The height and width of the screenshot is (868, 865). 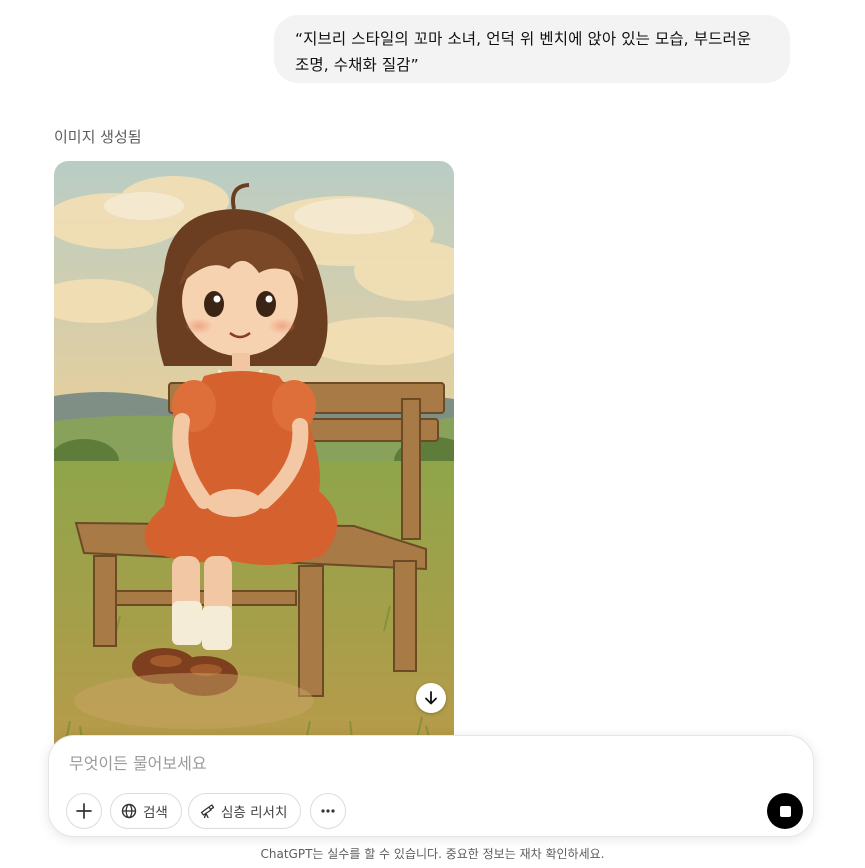 I want to click on message-composer: 검색 심층 리서치, so click(x=431, y=786).